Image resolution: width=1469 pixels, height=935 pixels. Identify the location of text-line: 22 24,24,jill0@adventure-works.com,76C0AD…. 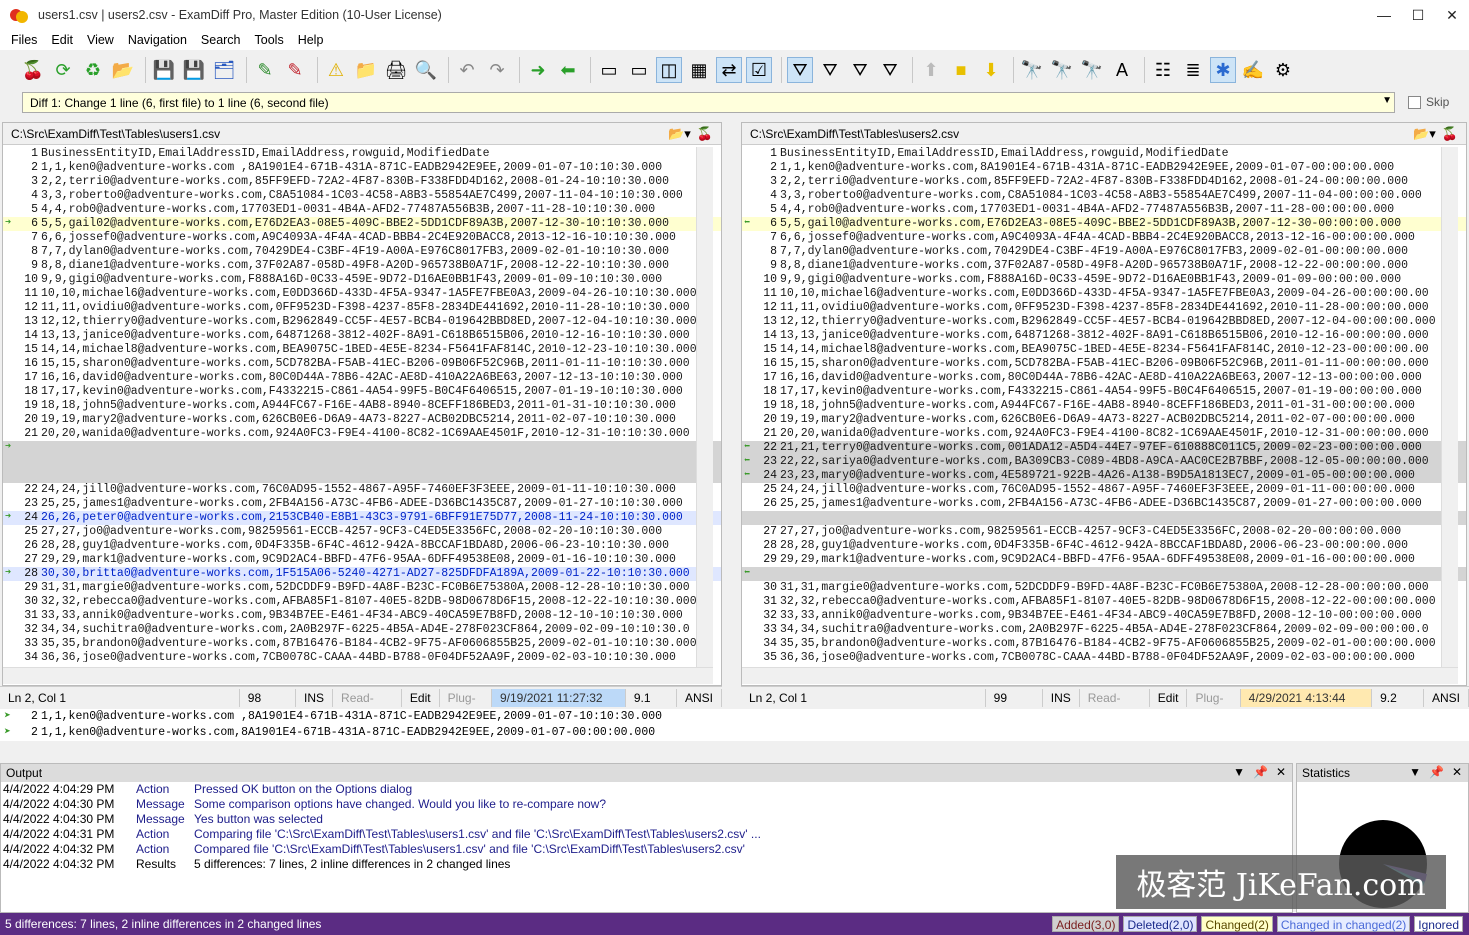
(362, 490).